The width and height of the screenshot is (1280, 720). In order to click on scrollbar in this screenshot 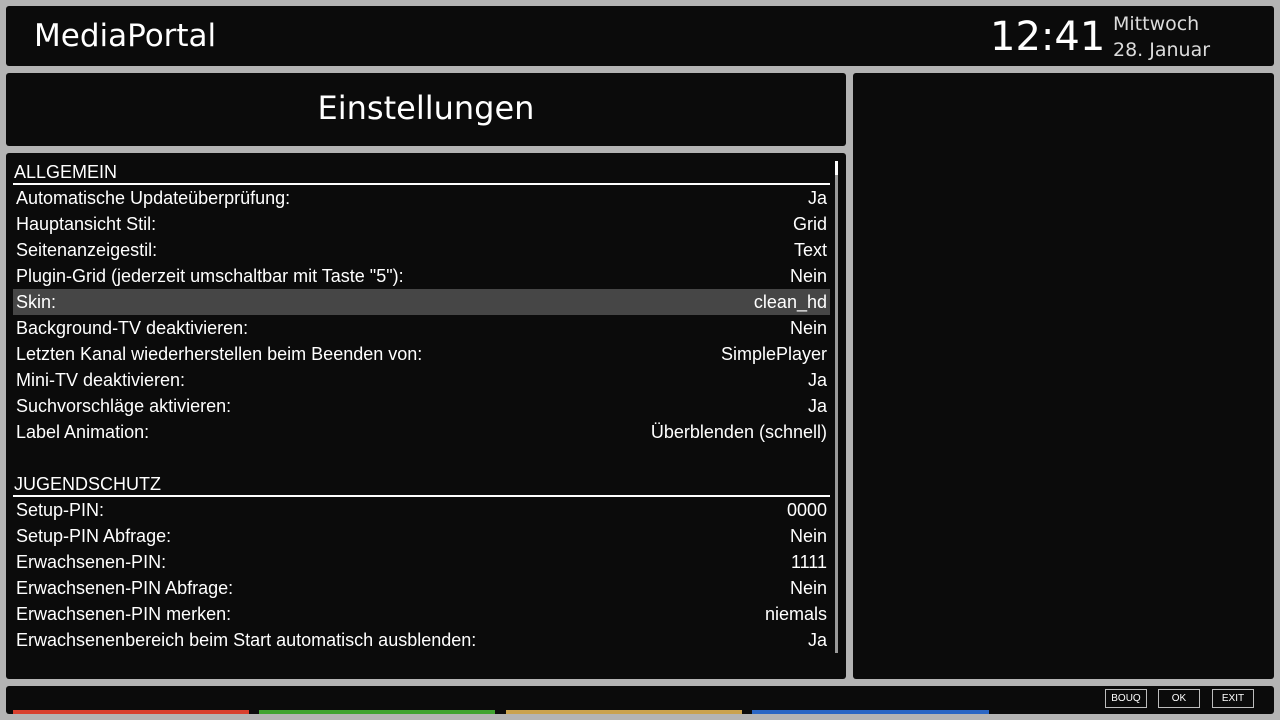, I will do `click(836, 407)`.